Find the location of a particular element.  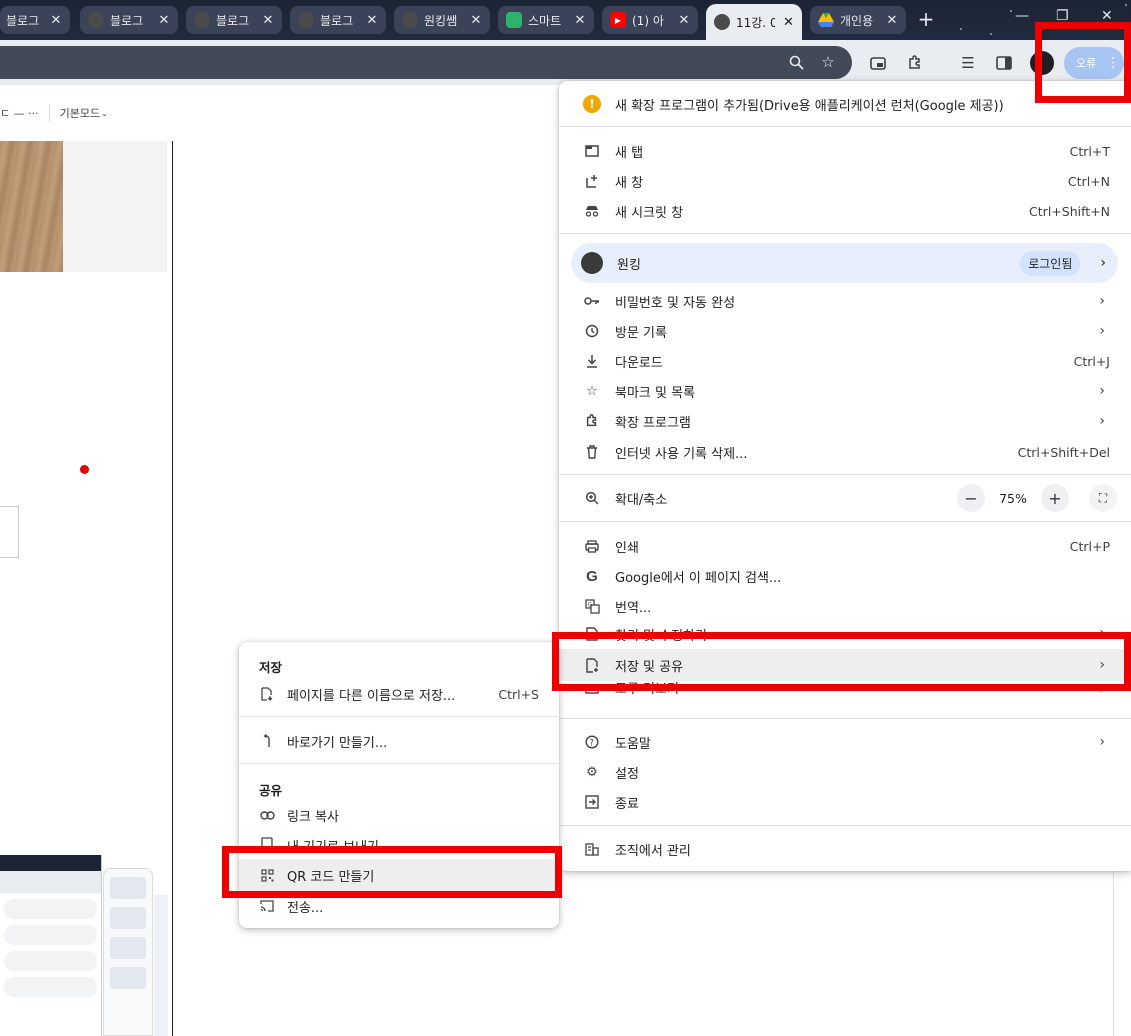

status-badge: 로그인됨 is located at coordinates (1050, 263).